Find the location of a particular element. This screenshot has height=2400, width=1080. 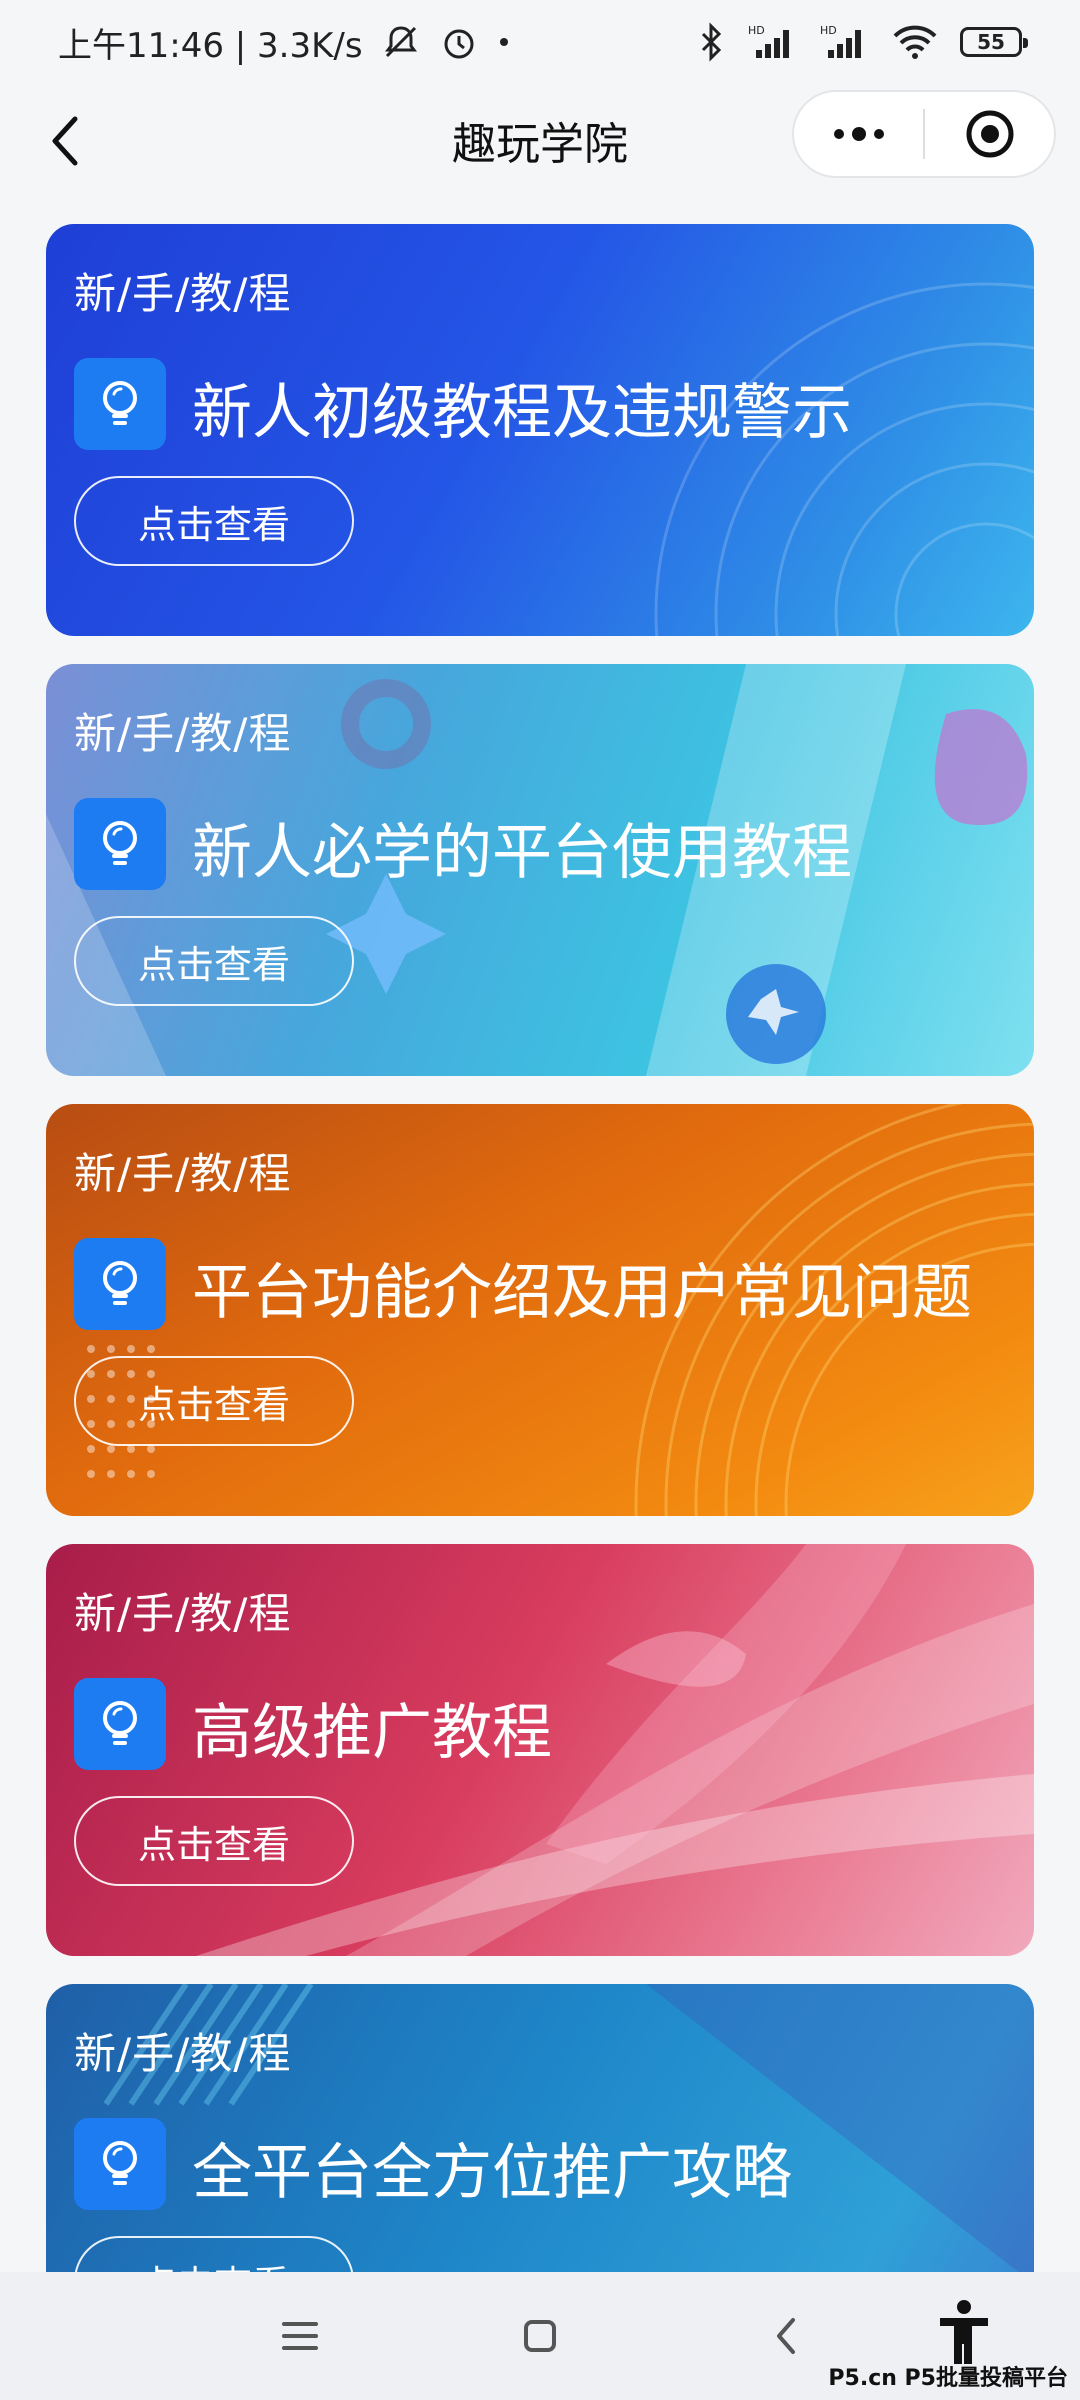

accessibility-person-icon is located at coordinates (964, 2332).